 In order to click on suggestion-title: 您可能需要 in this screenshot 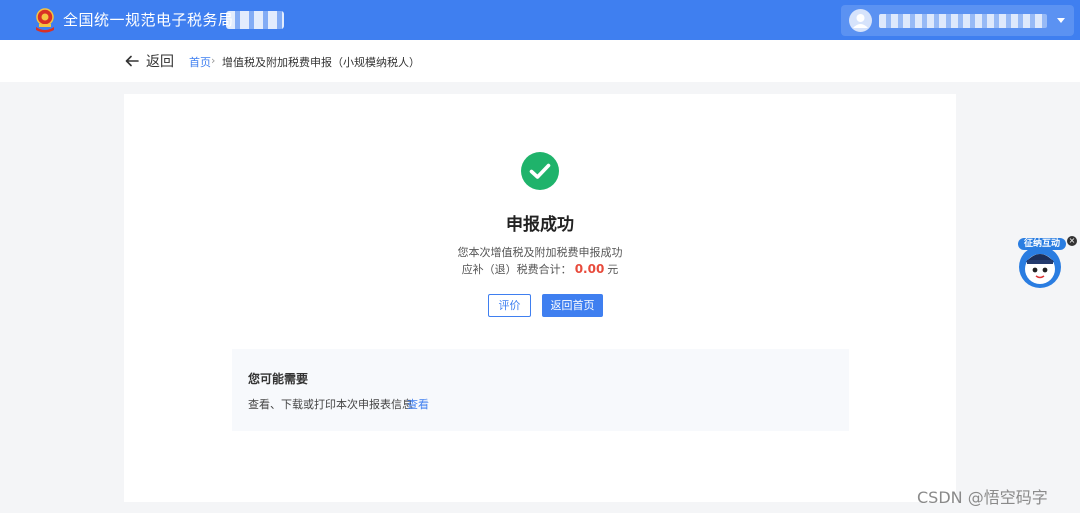, I will do `click(278, 379)`.